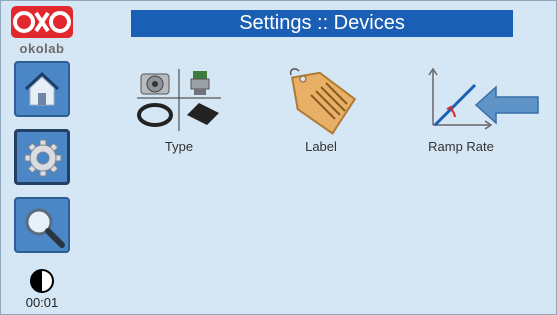  I want to click on type-tile: Type, so click(179, 113).